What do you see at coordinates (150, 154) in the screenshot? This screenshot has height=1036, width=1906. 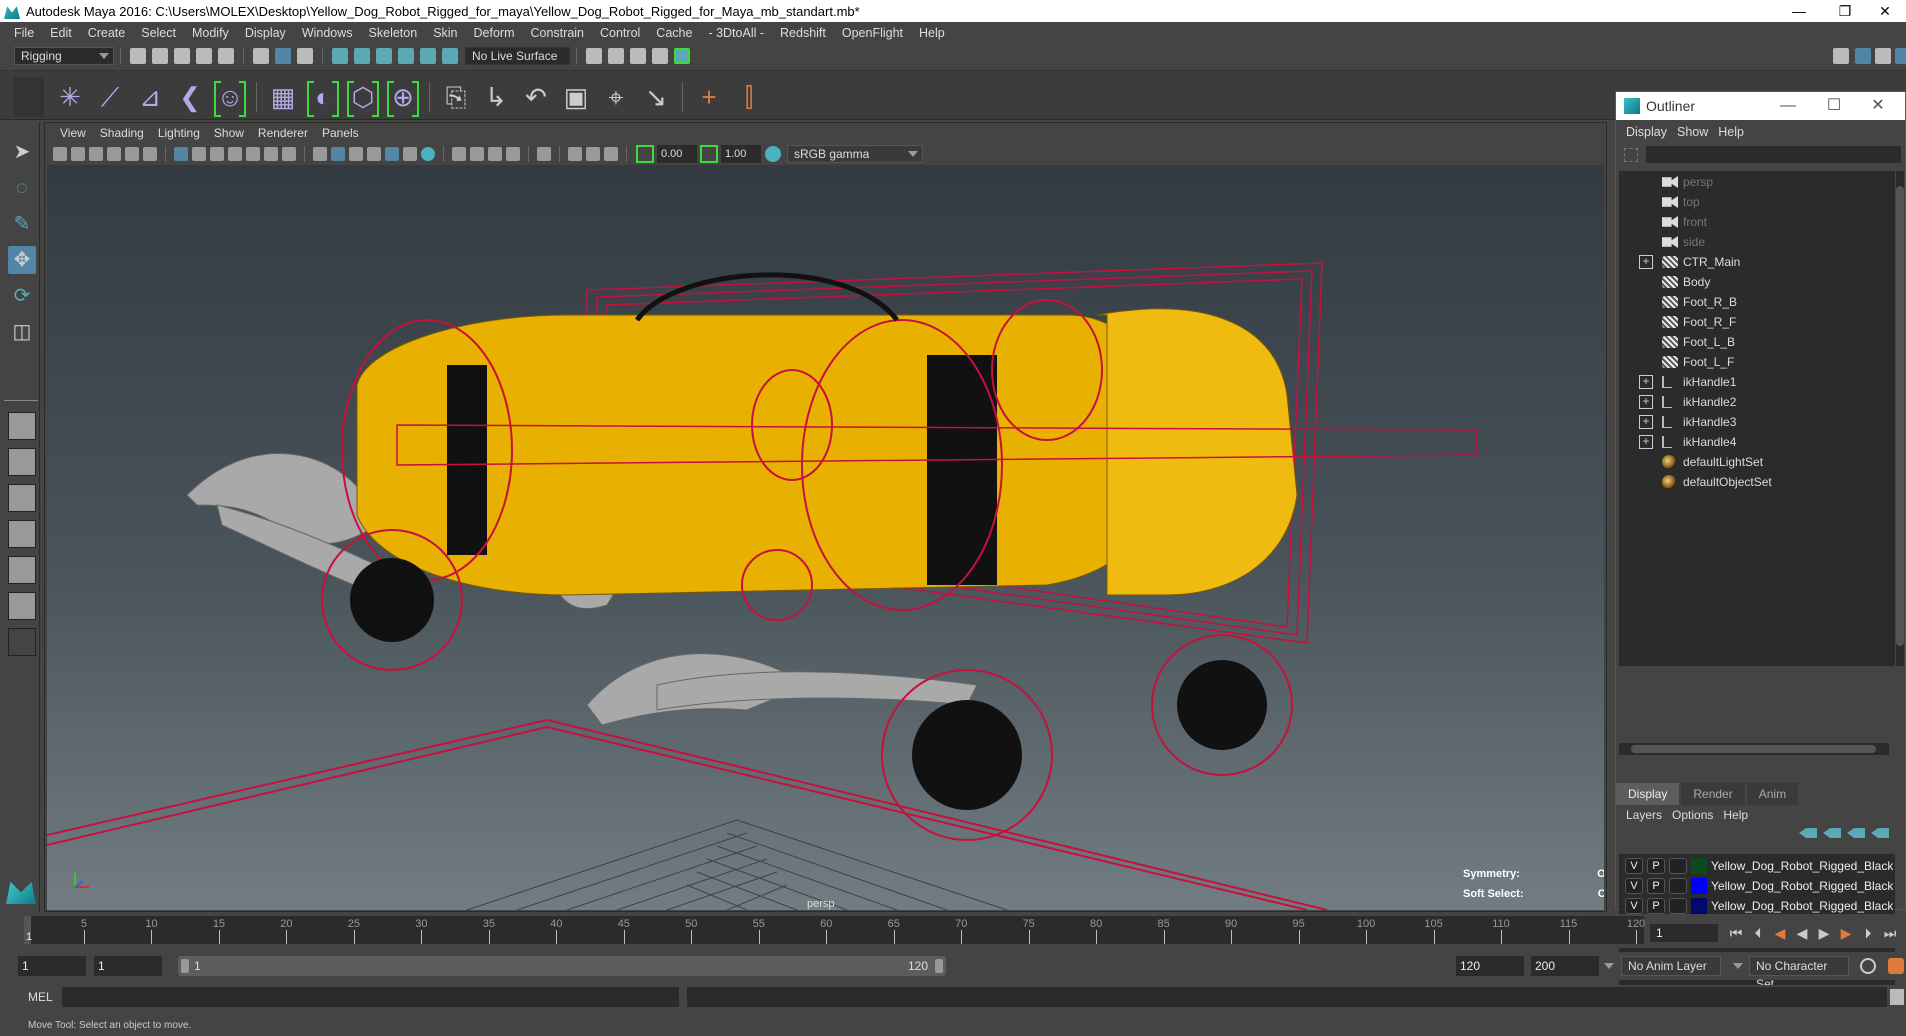 I see `grease-pencil-icon` at bounding box center [150, 154].